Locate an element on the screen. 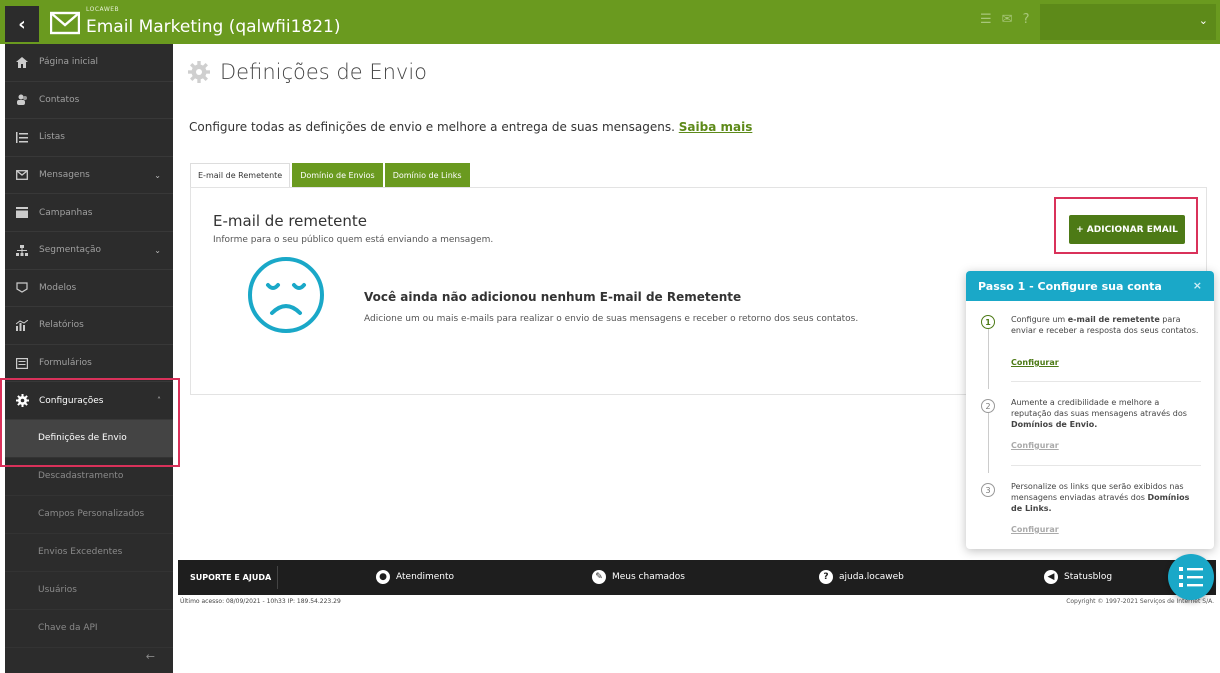 This screenshot has width=1220, height=673. step-2-configurar-link: Configurar is located at coordinates (1035, 445).